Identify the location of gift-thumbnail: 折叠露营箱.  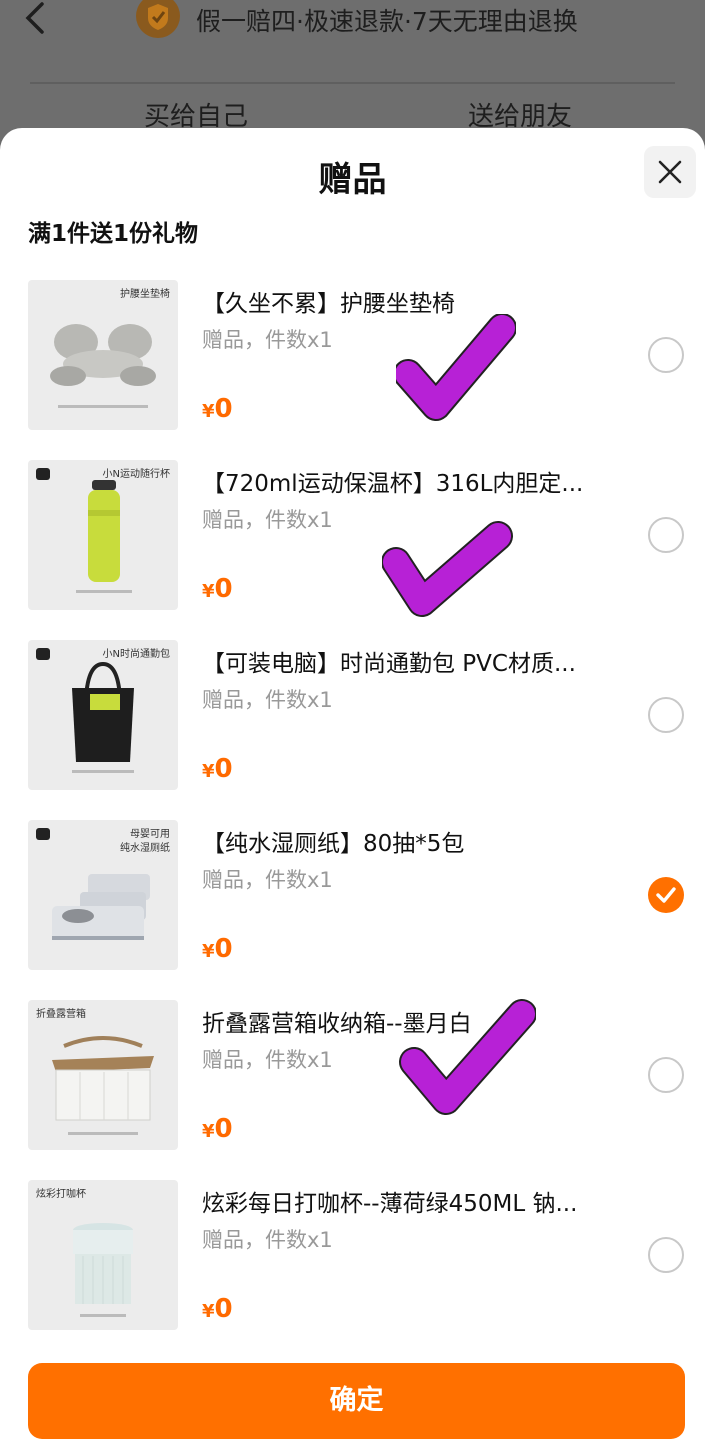
(103, 1075).